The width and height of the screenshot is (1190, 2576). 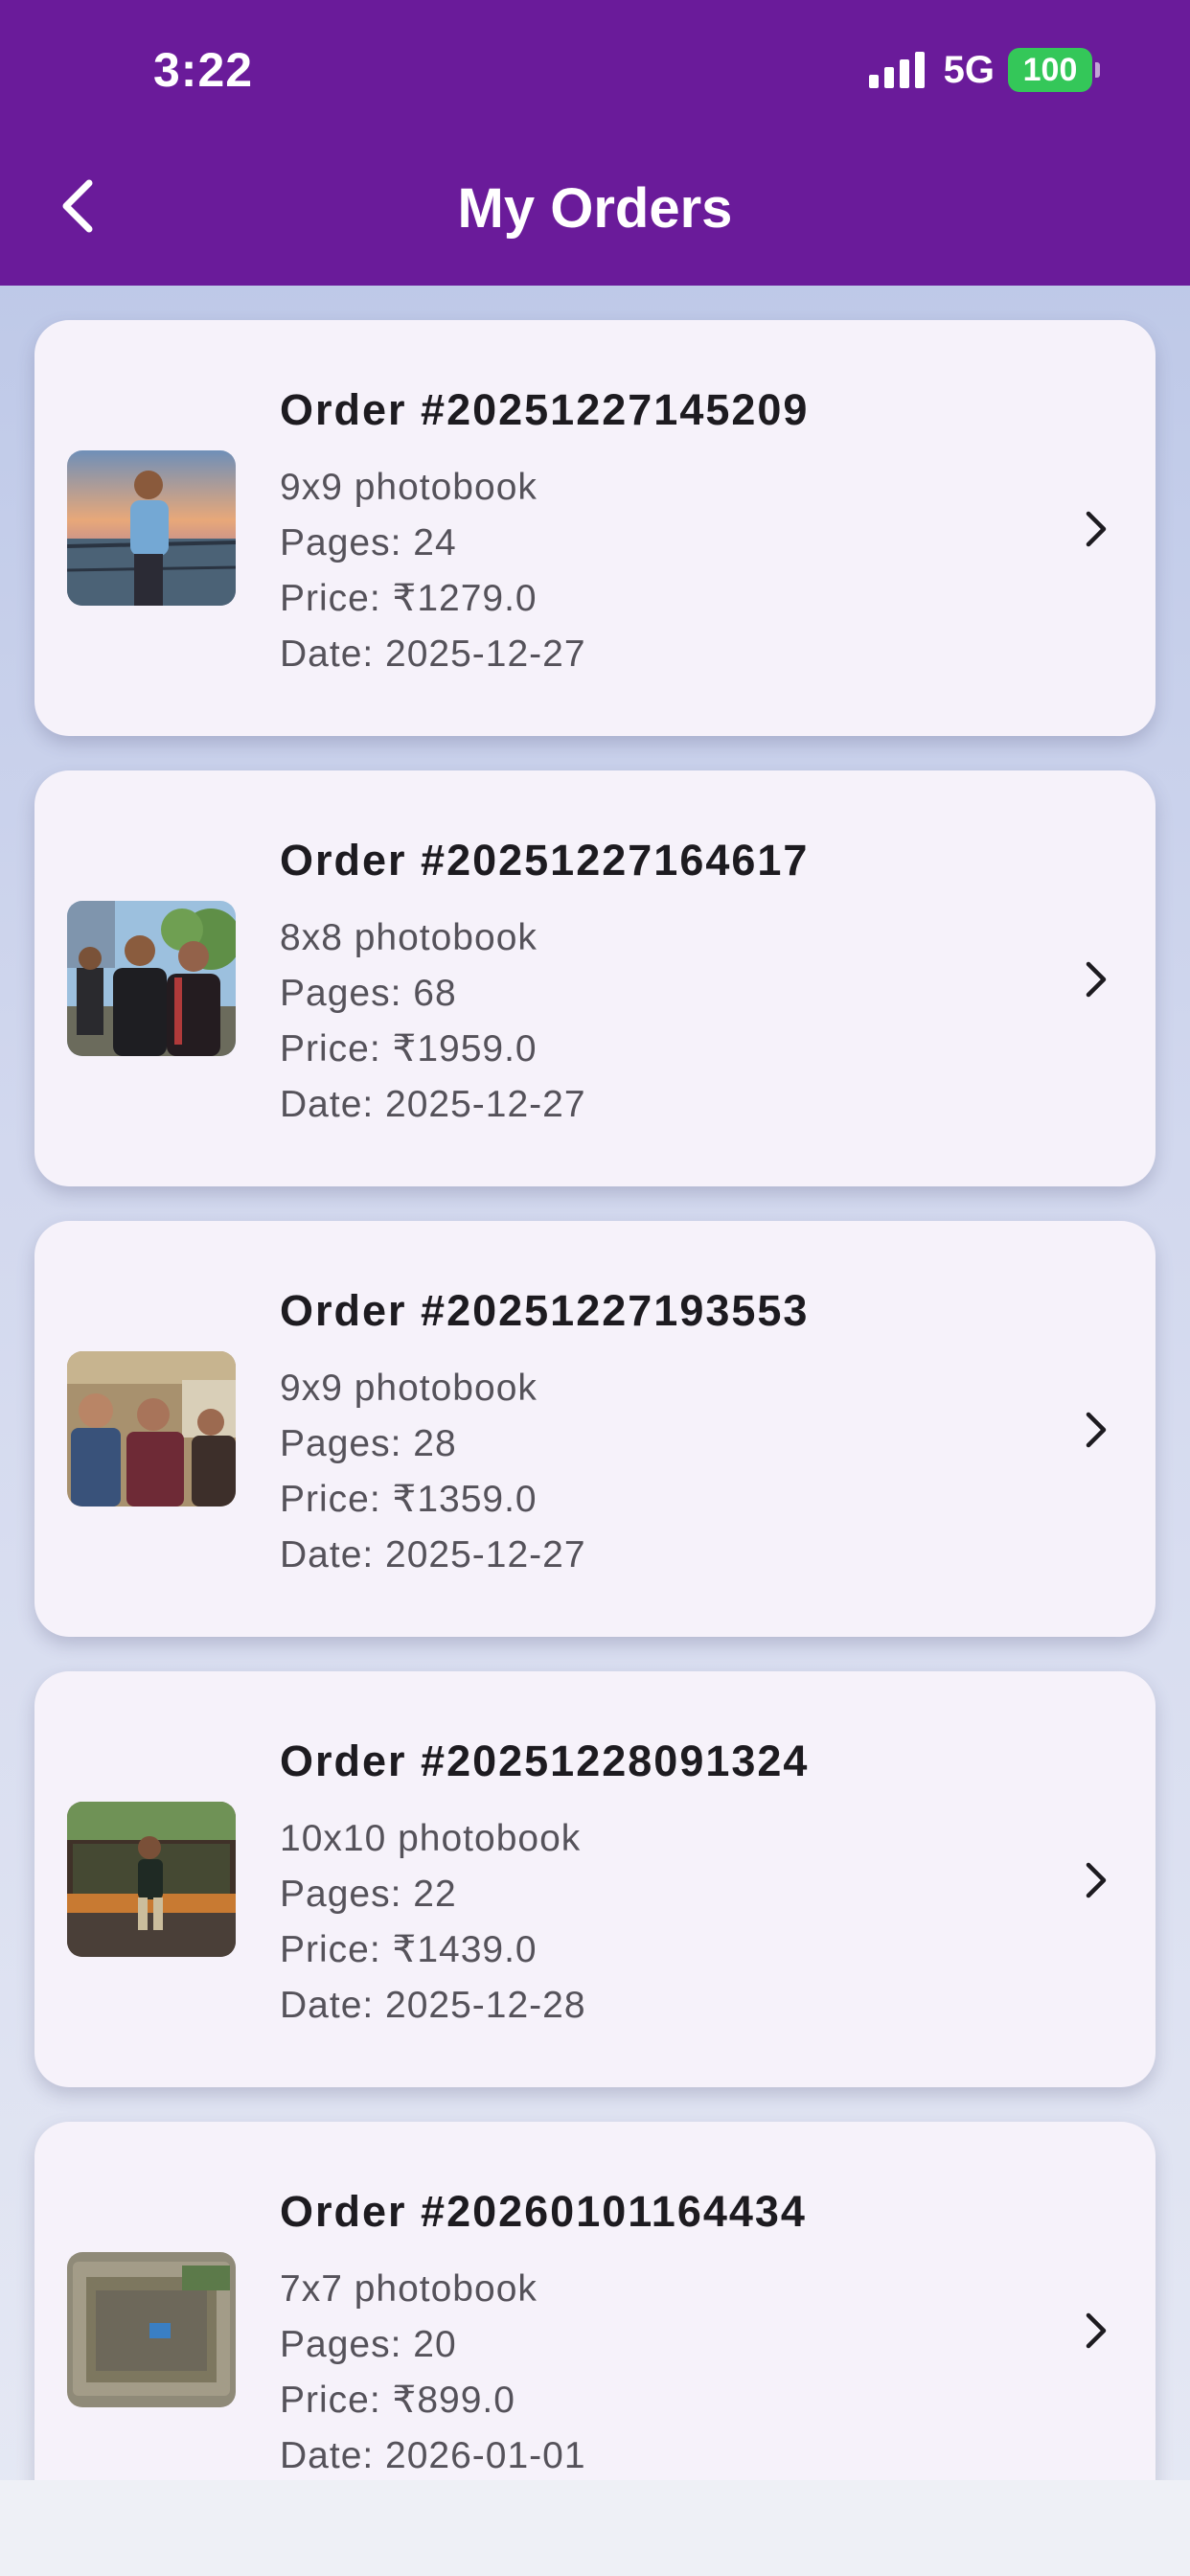 I want to click on order-price: Price: ₹1959.0, so click(x=409, y=1049).